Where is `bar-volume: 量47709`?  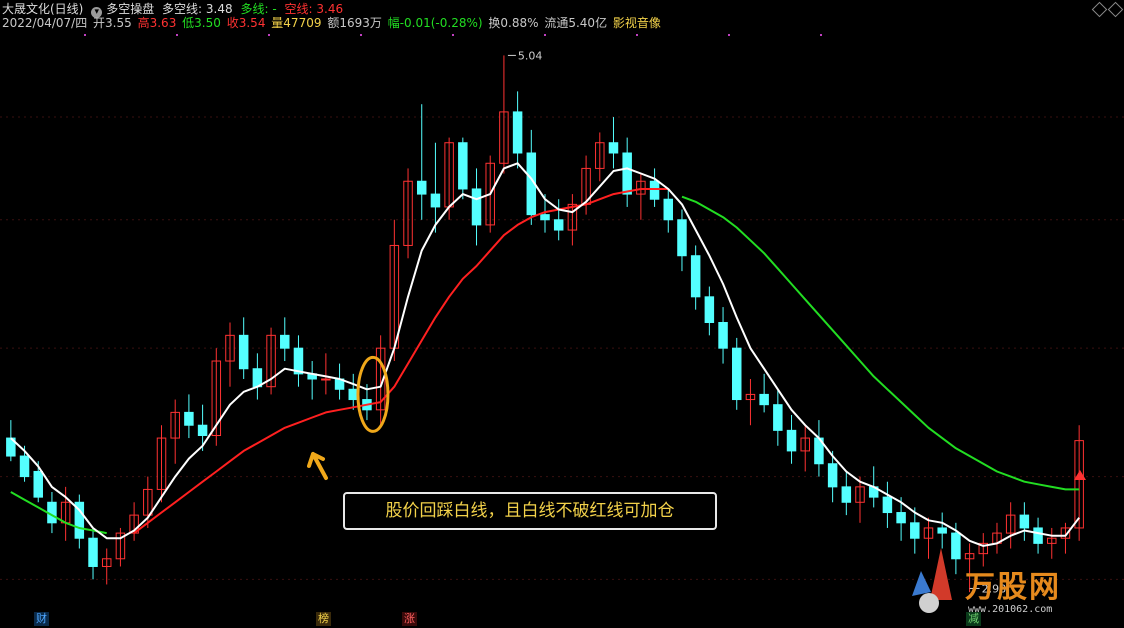
bar-volume: 量47709 is located at coordinates (296, 23).